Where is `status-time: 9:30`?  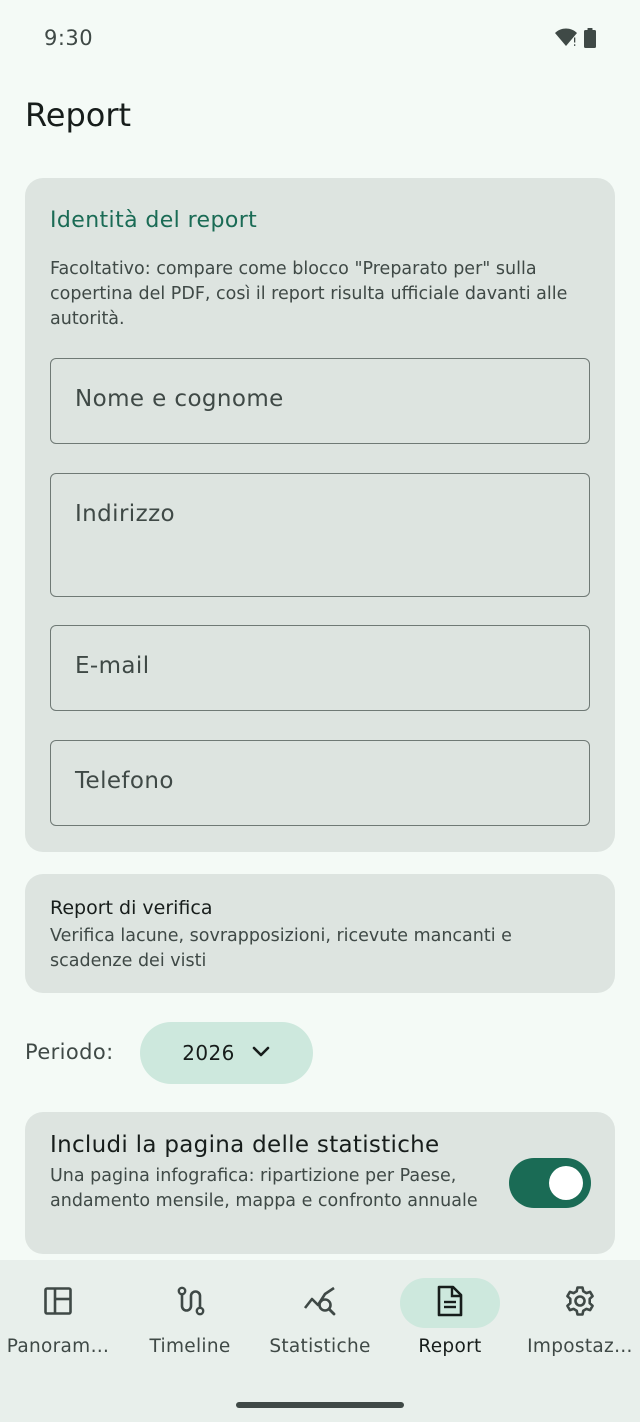 status-time: 9:30 is located at coordinates (69, 38).